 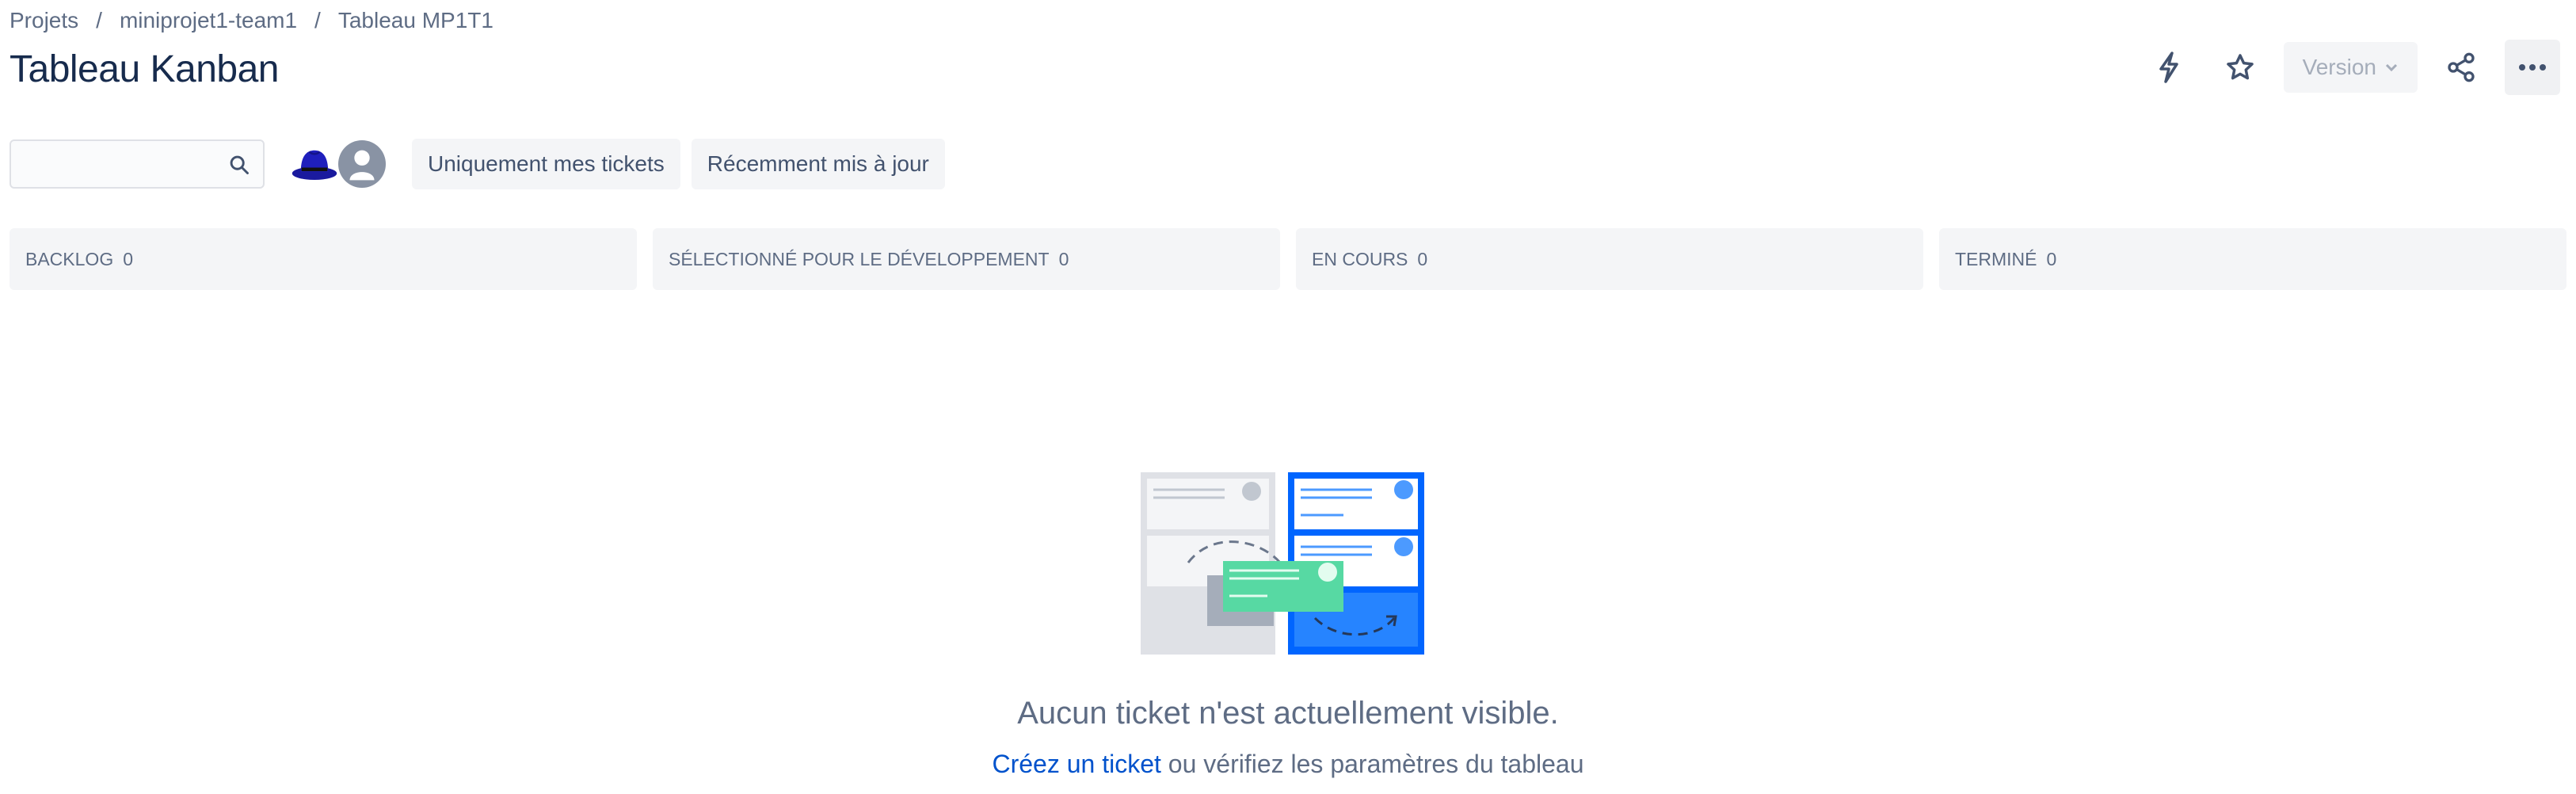 I want to click on column-header-backlog: BACKLOG 0, so click(x=323, y=259).